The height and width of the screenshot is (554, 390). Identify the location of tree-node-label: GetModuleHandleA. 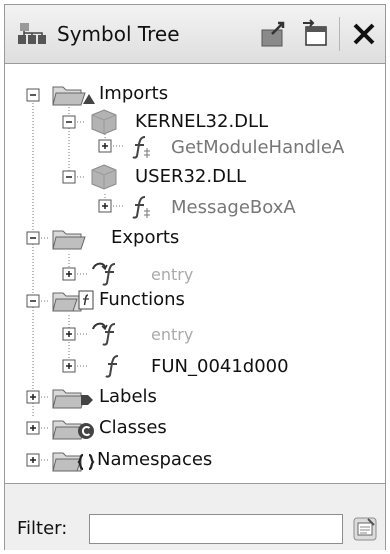
(258, 147).